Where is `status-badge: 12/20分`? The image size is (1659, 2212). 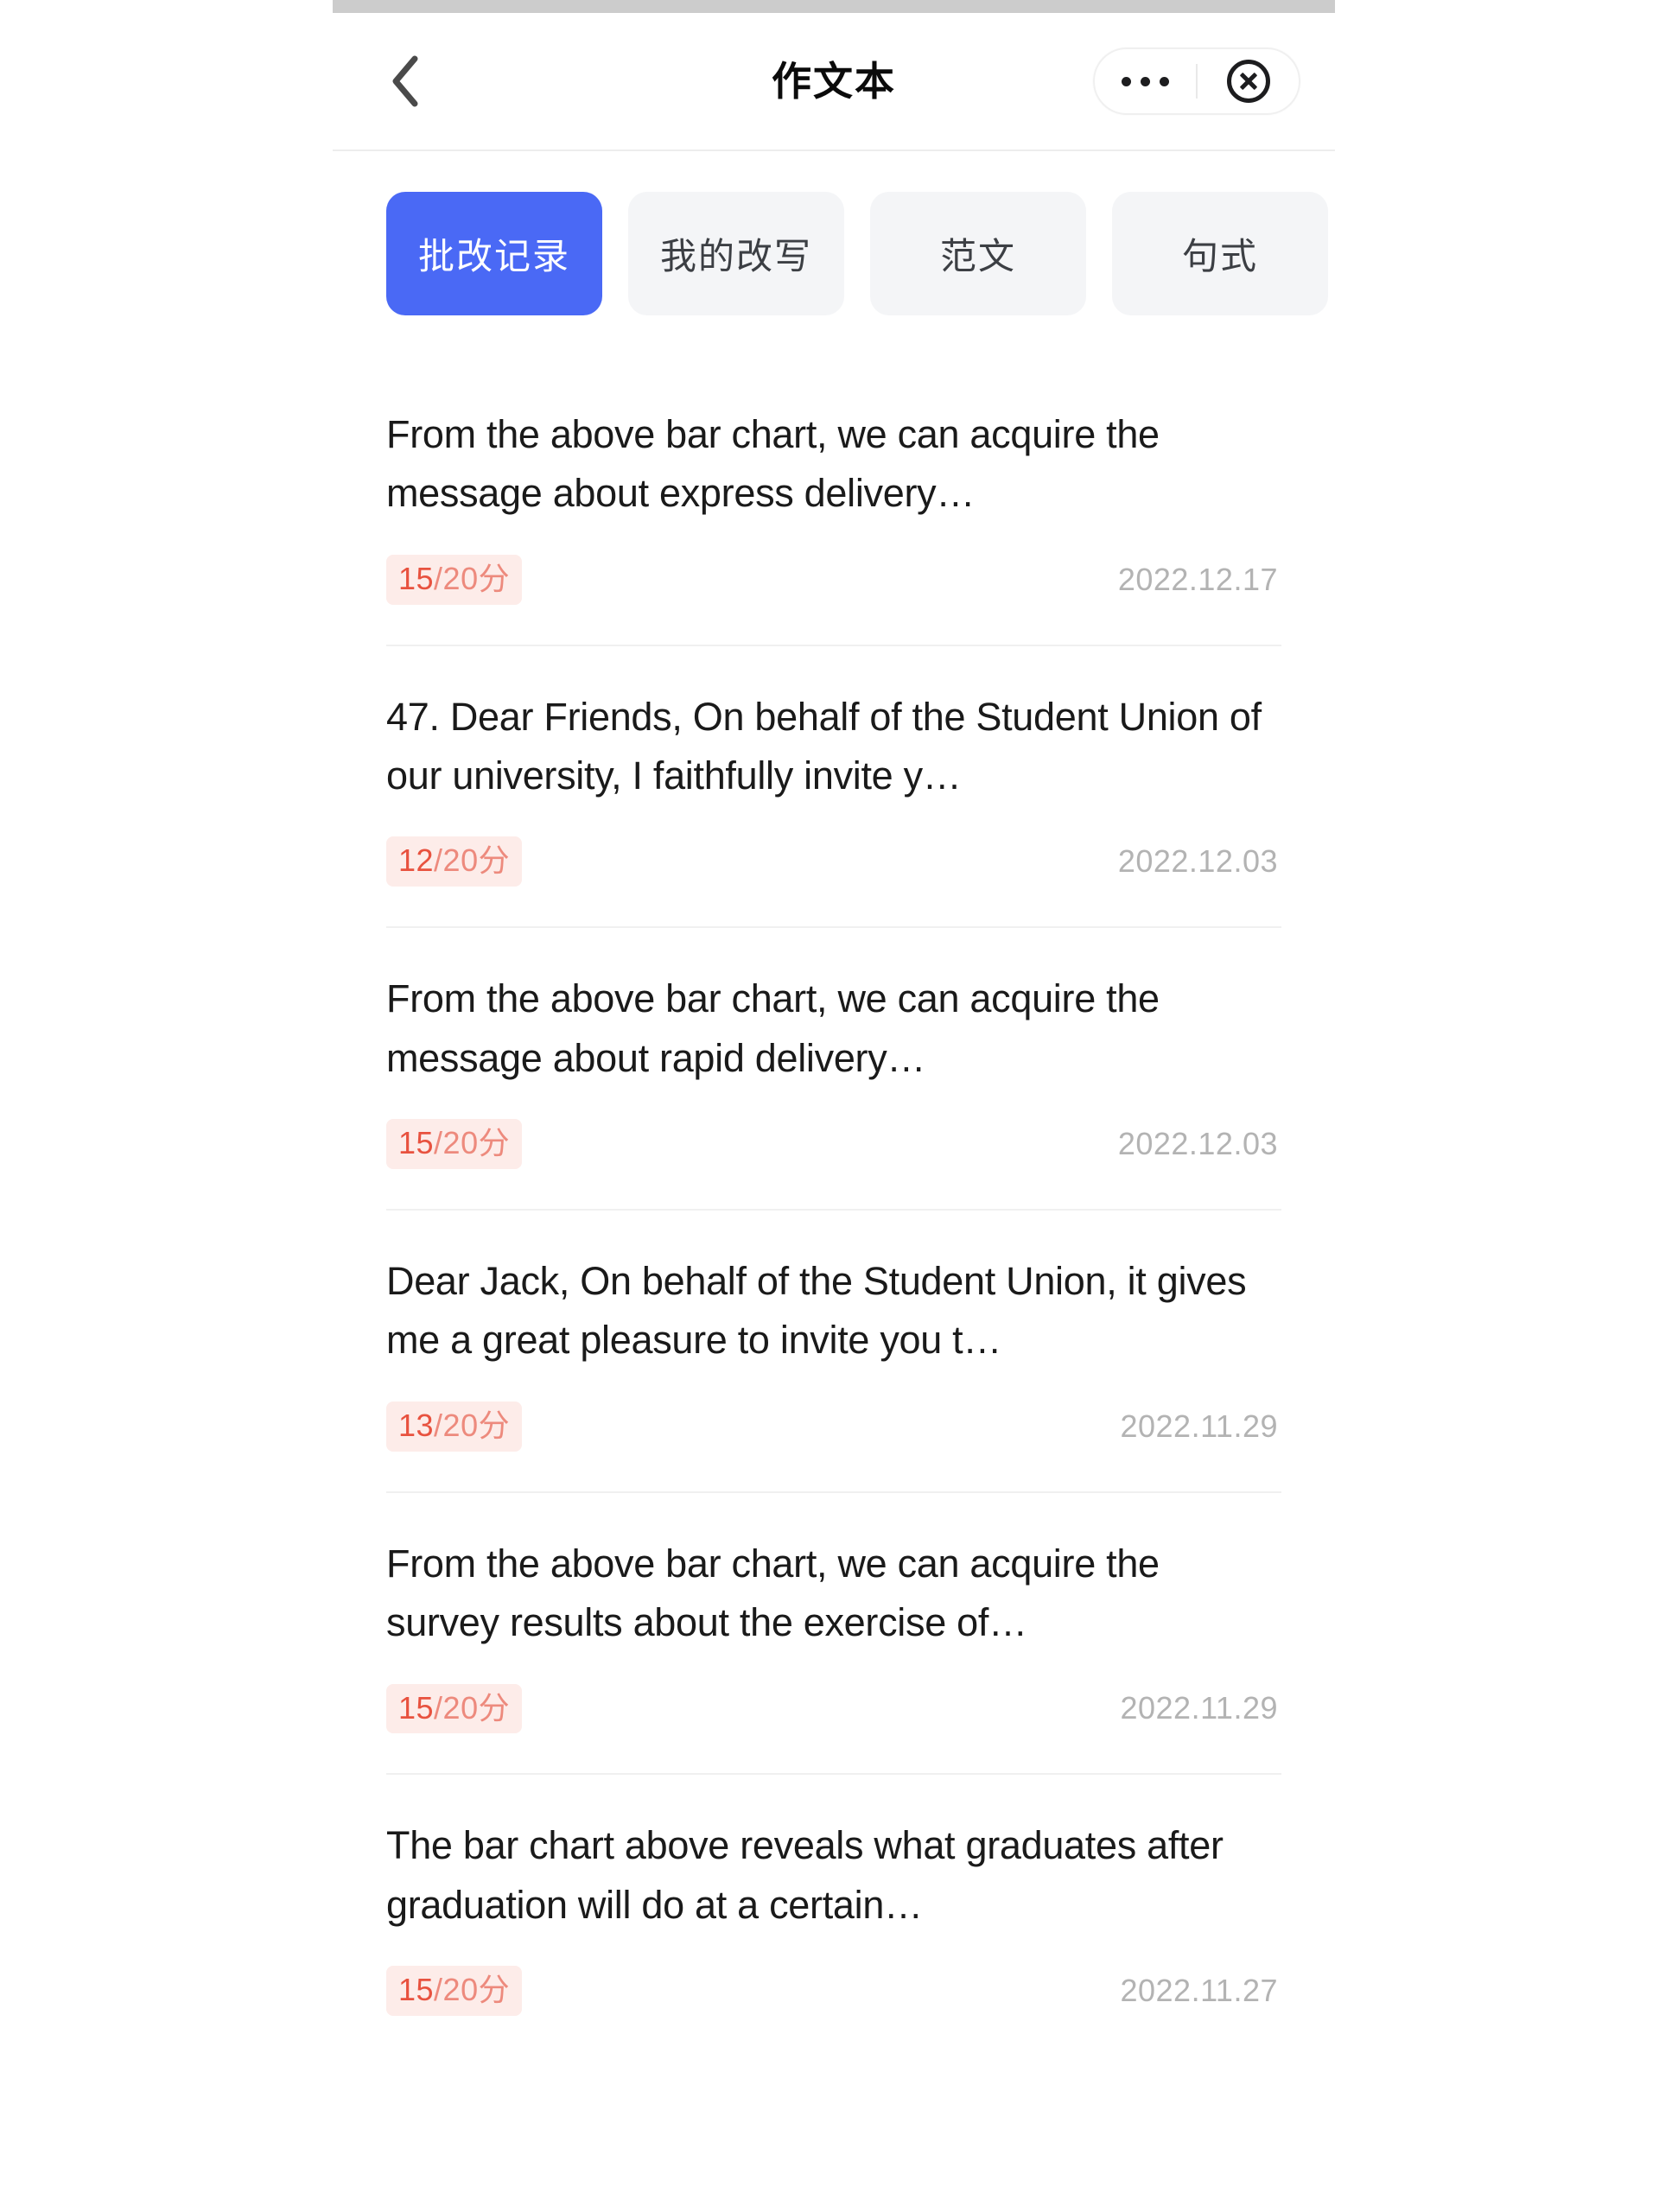
status-badge: 12/20分 is located at coordinates (454, 861).